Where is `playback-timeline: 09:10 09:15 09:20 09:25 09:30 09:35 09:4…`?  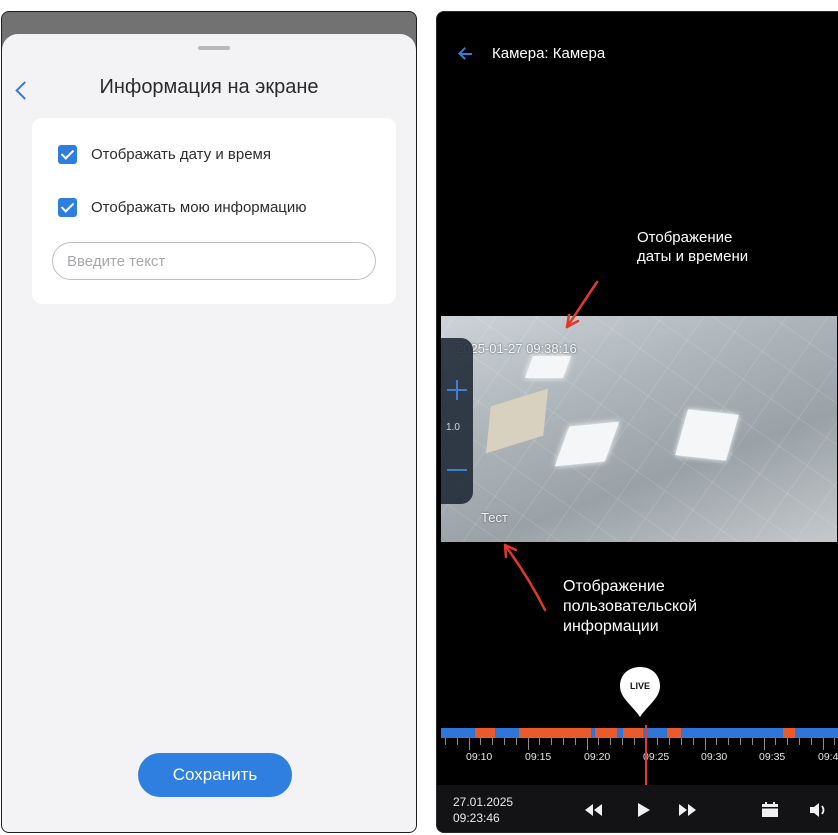
playback-timeline: 09:10 09:15 09:20 09:25 09:30 09:35 09:4… is located at coordinates (639, 755).